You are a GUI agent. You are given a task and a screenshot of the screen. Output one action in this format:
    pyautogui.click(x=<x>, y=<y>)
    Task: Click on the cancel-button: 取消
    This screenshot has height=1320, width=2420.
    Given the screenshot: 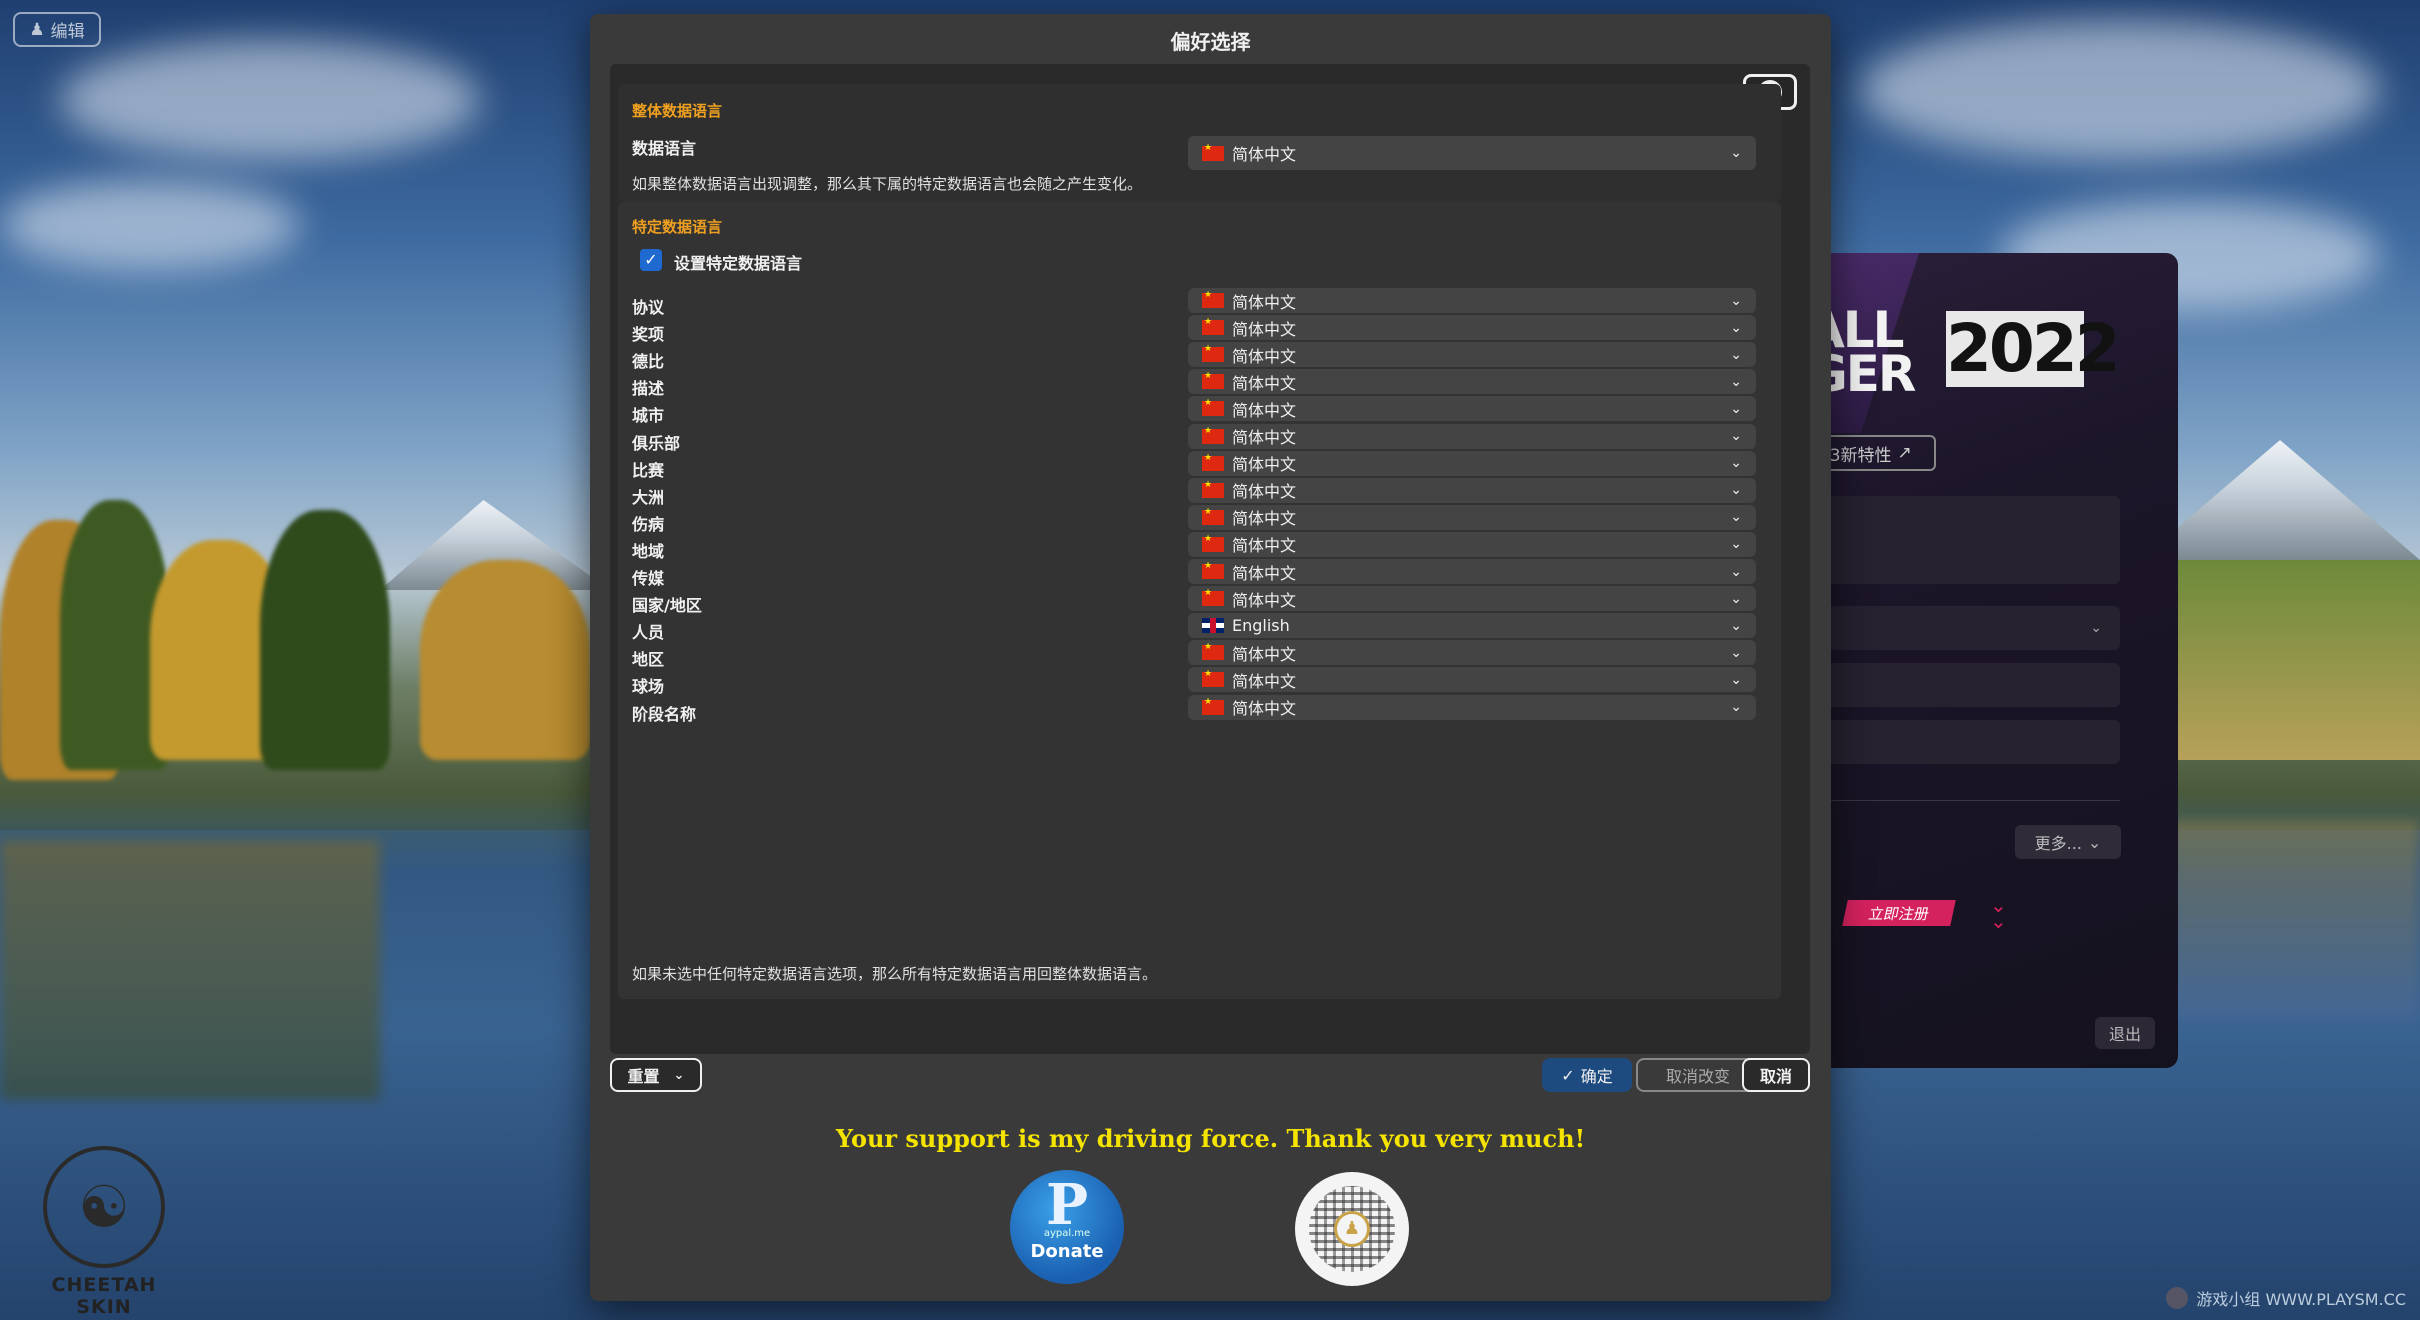 What is the action you would take?
    pyautogui.click(x=1776, y=1075)
    